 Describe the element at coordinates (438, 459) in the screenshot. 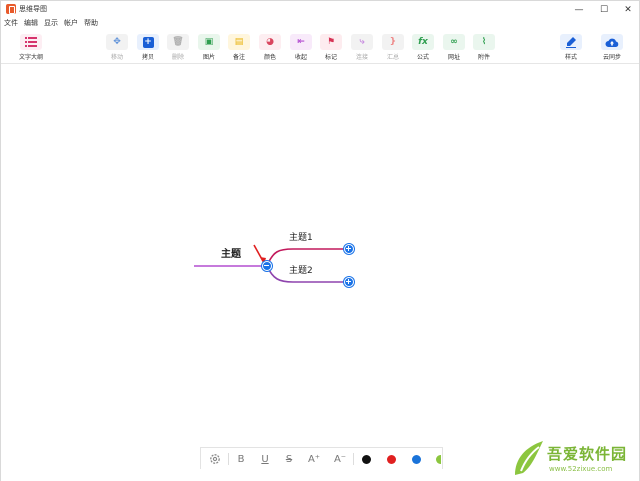

I see `color-swatch-green` at that location.